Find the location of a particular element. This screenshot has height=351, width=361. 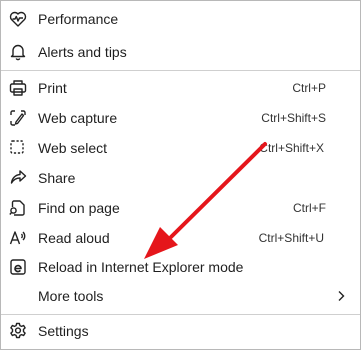

menu-item-label: Web capture is located at coordinates (78, 118).